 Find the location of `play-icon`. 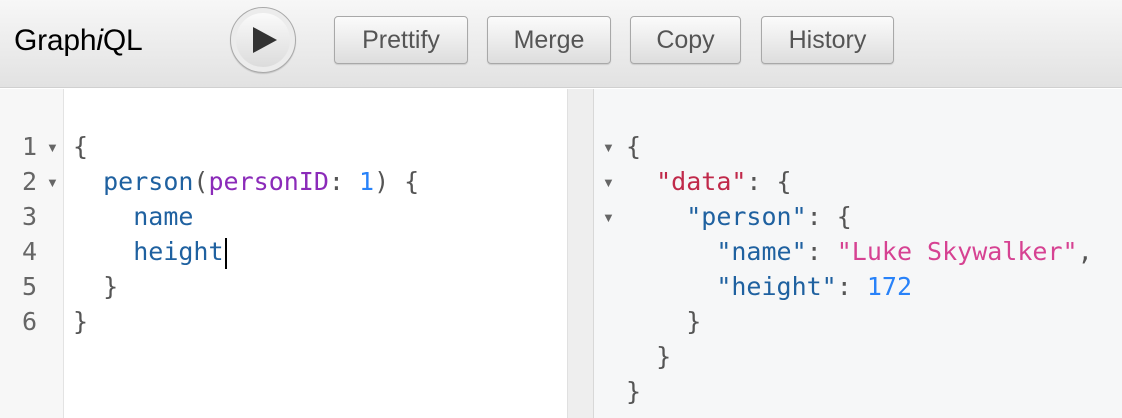

play-icon is located at coordinates (265, 40).